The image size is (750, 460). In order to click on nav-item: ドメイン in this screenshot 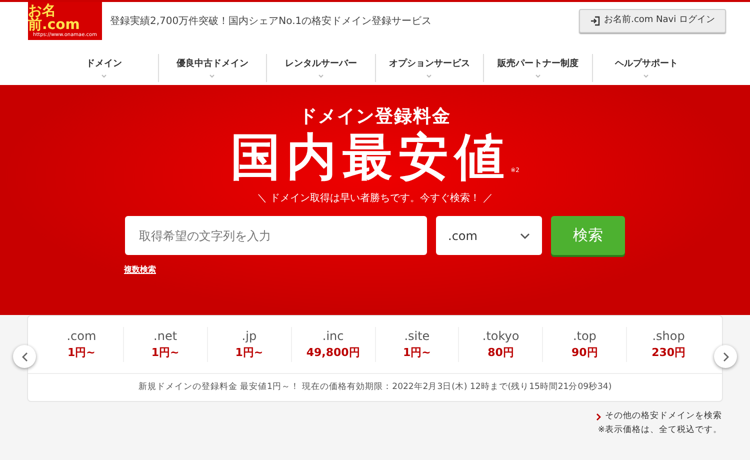, I will do `click(104, 65)`.